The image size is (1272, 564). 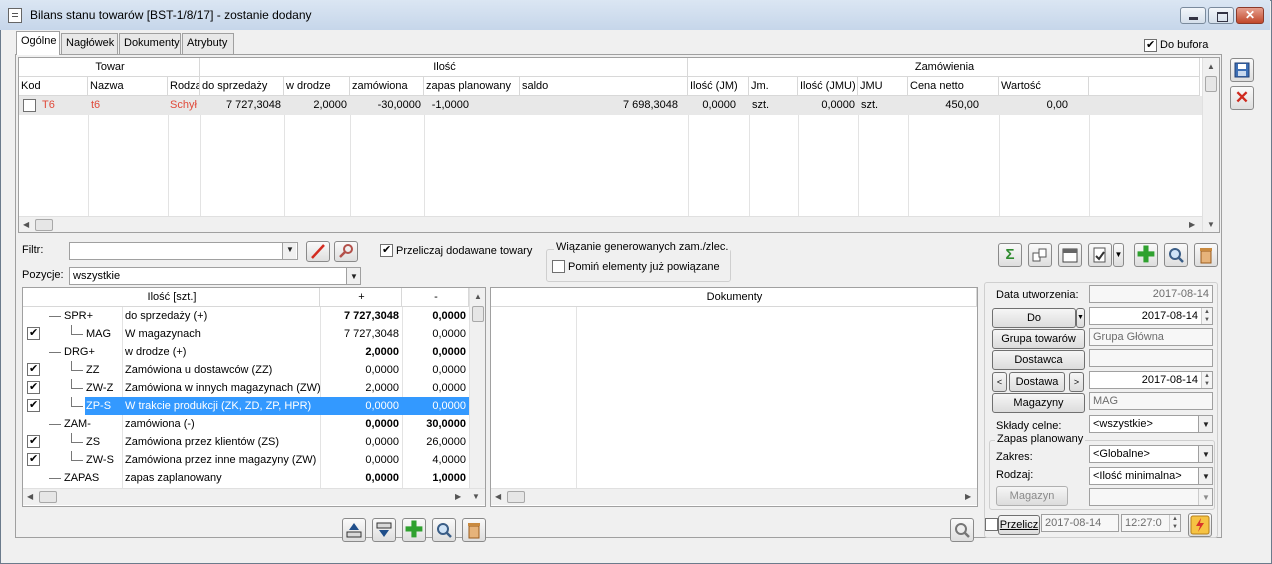 I want to click on do-button: Do, so click(x=1034, y=318).